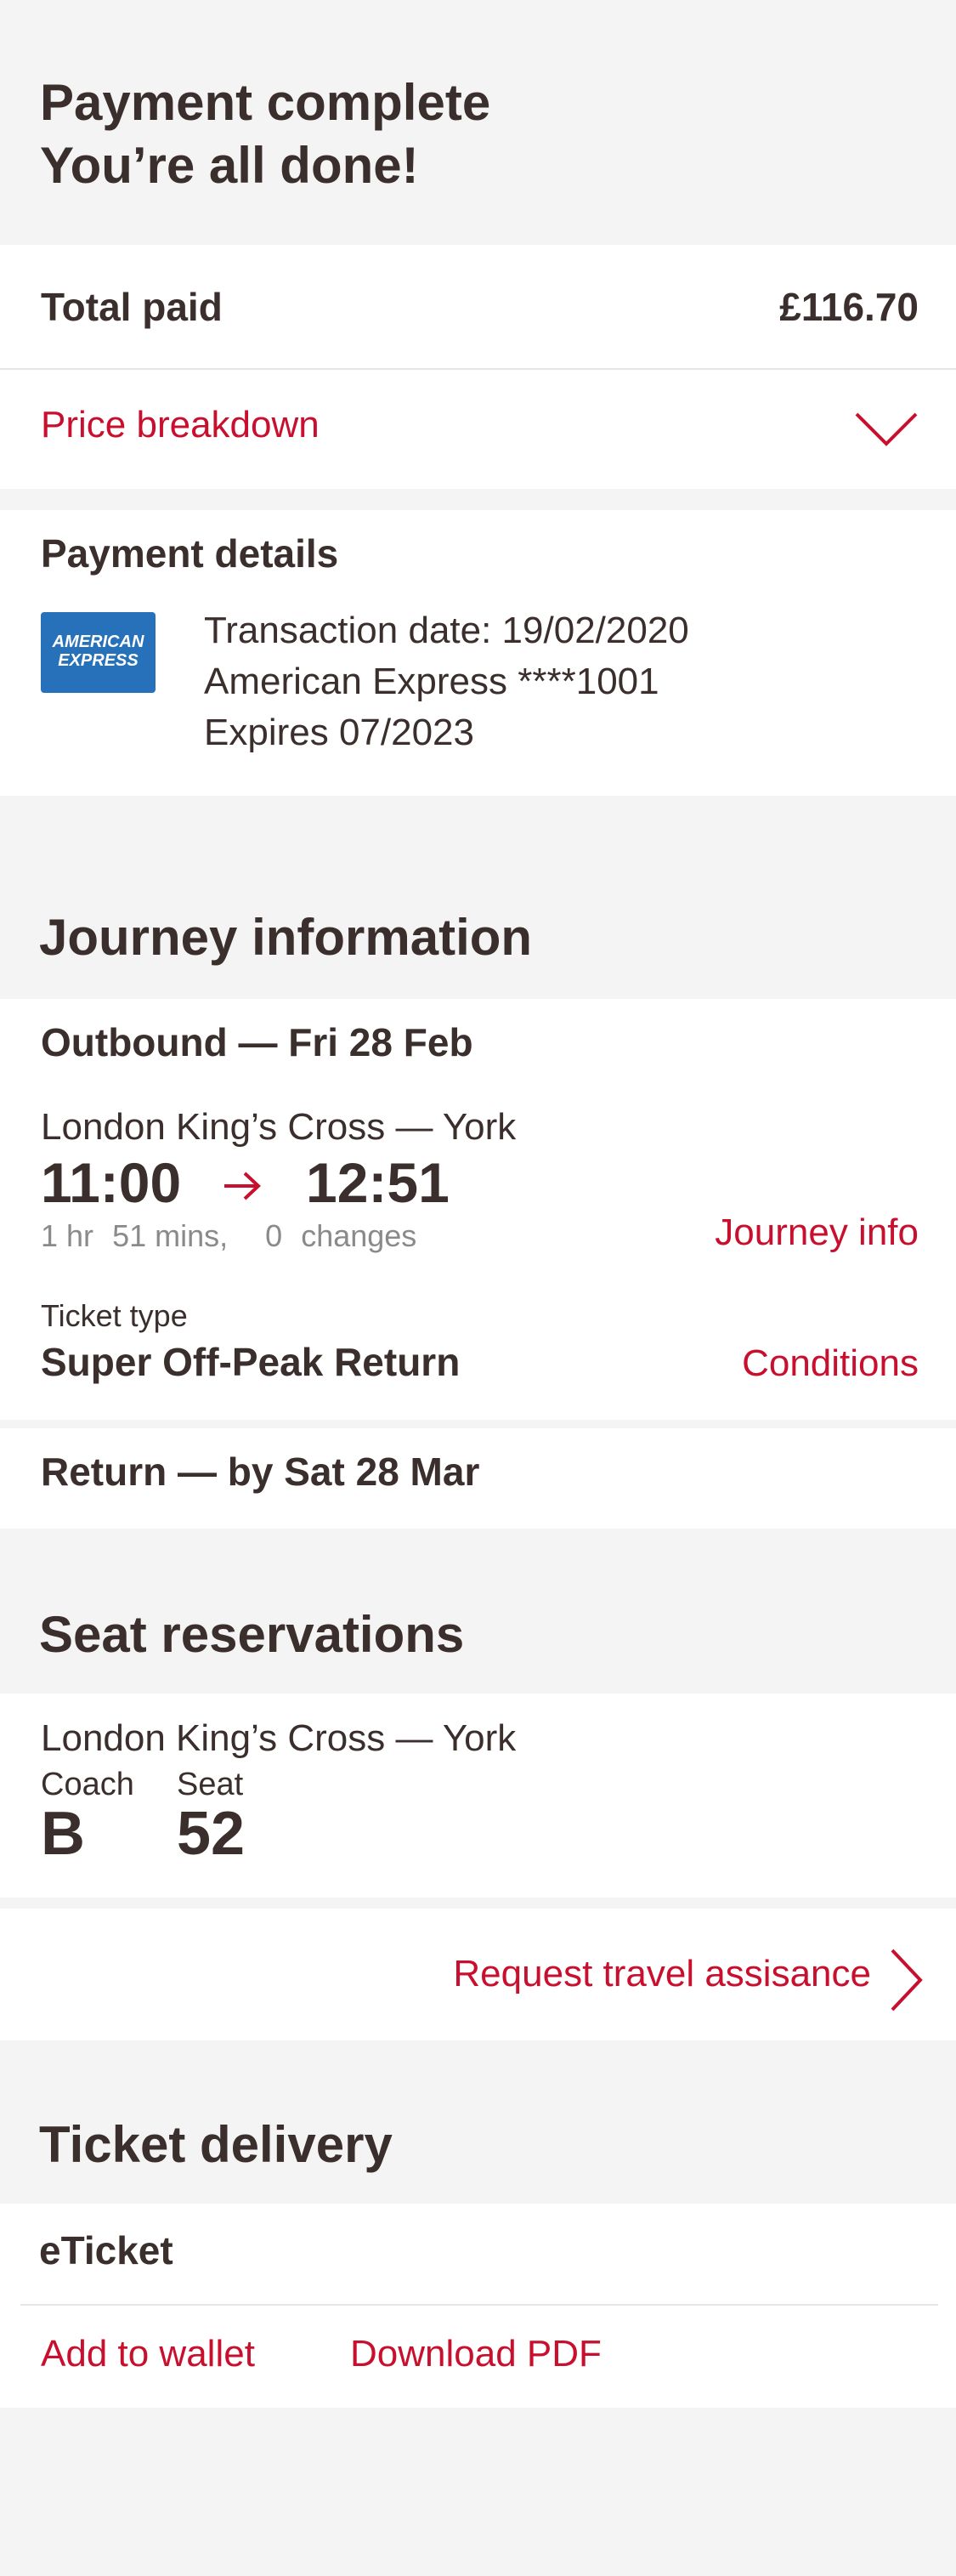 Image resolution: width=956 pixels, height=2576 pixels. I want to click on outbound-route: London King’s Cross — York, so click(279, 1127).